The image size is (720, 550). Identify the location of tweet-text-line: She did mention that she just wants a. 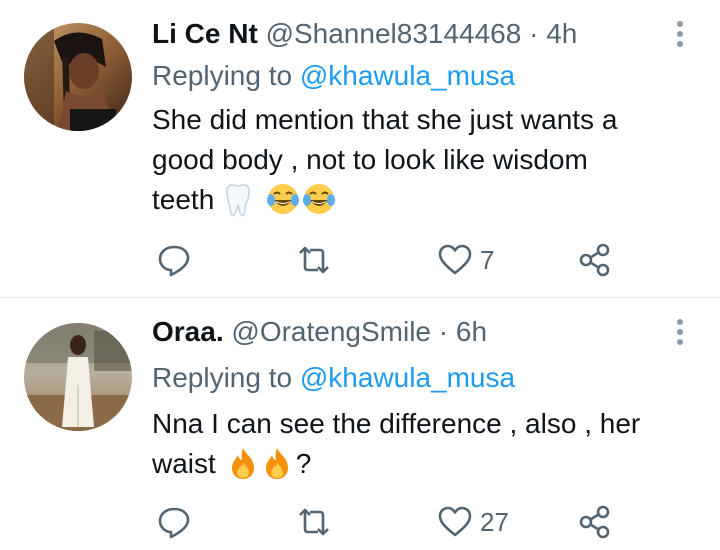
(385, 119).